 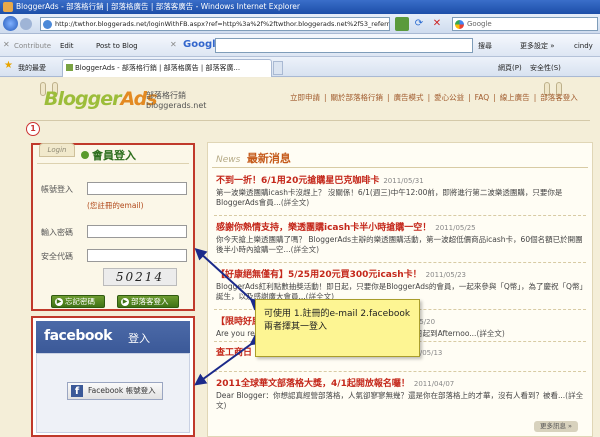 I want to click on login-title: 會員登入, so click(x=108, y=155).